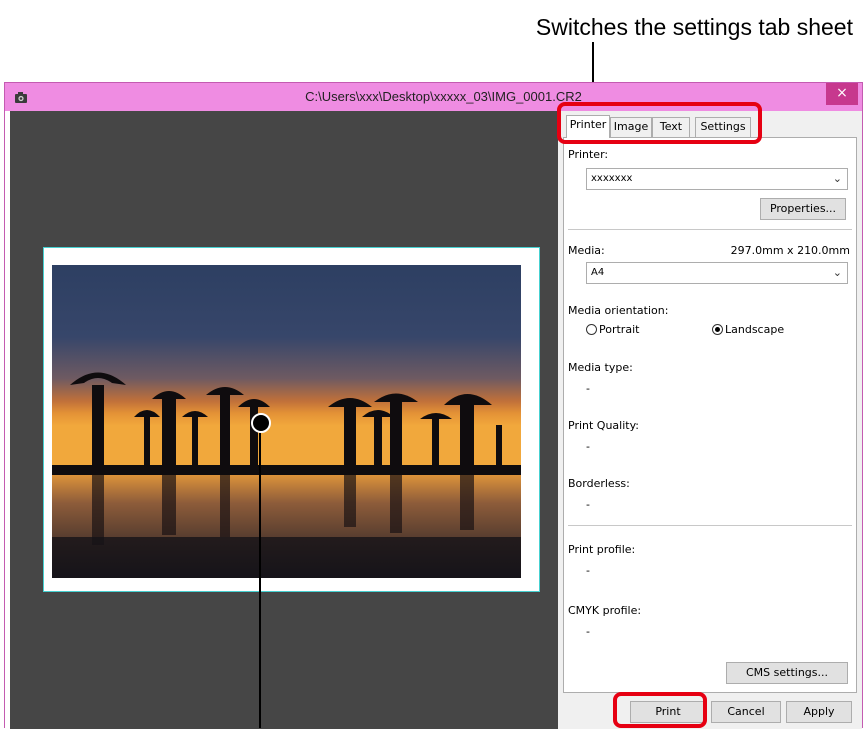  Describe the element at coordinates (586, 250) in the screenshot. I see `media-label: Media:` at that location.